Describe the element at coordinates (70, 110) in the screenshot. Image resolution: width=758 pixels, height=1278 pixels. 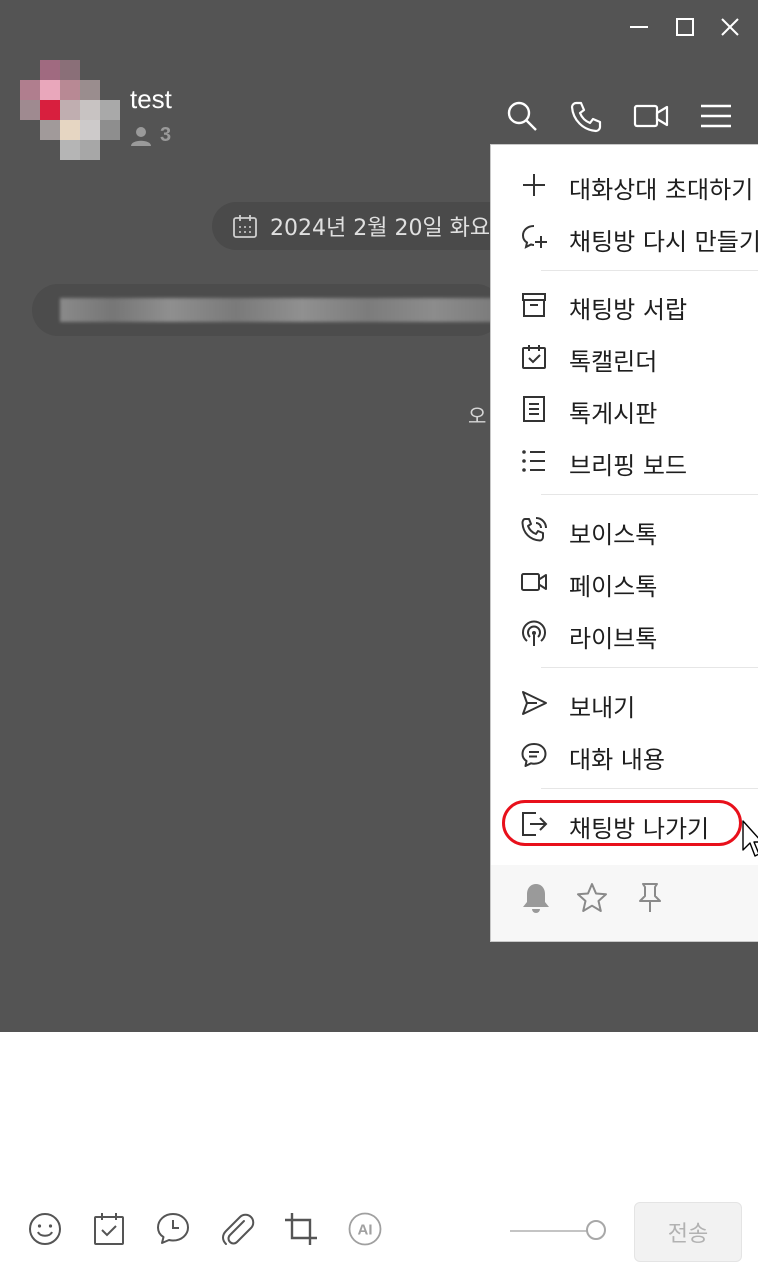
I see `avatar` at that location.